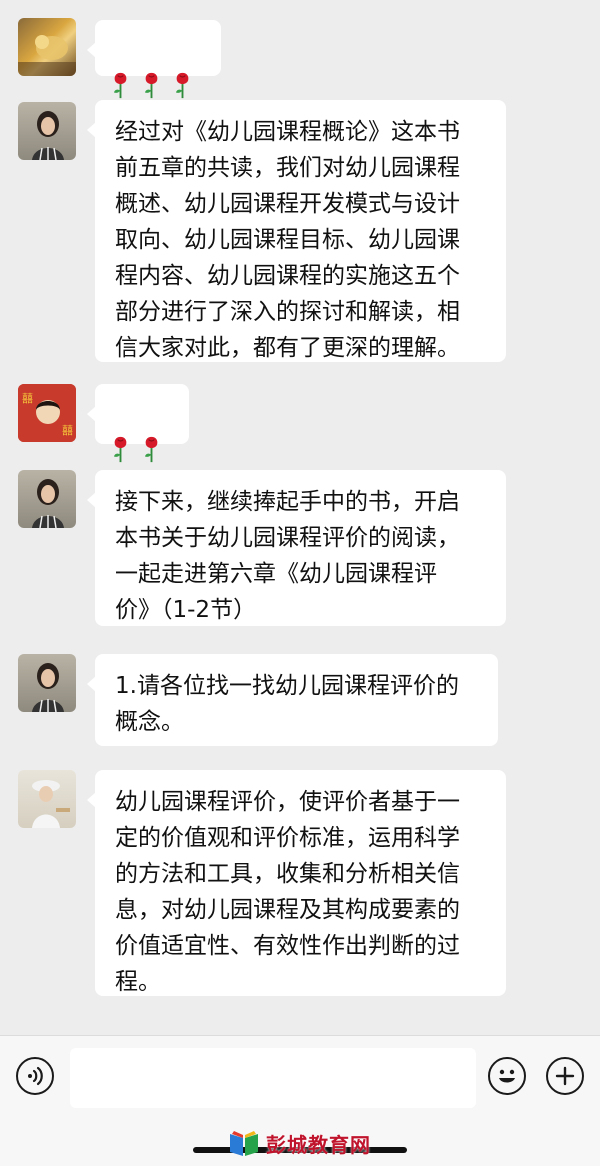 This screenshot has width=600, height=1166. What do you see at coordinates (292, 700) in the screenshot?
I see `message-bubble: 1.请各位找一找幼儿园课程评价的 概念。` at bounding box center [292, 700].